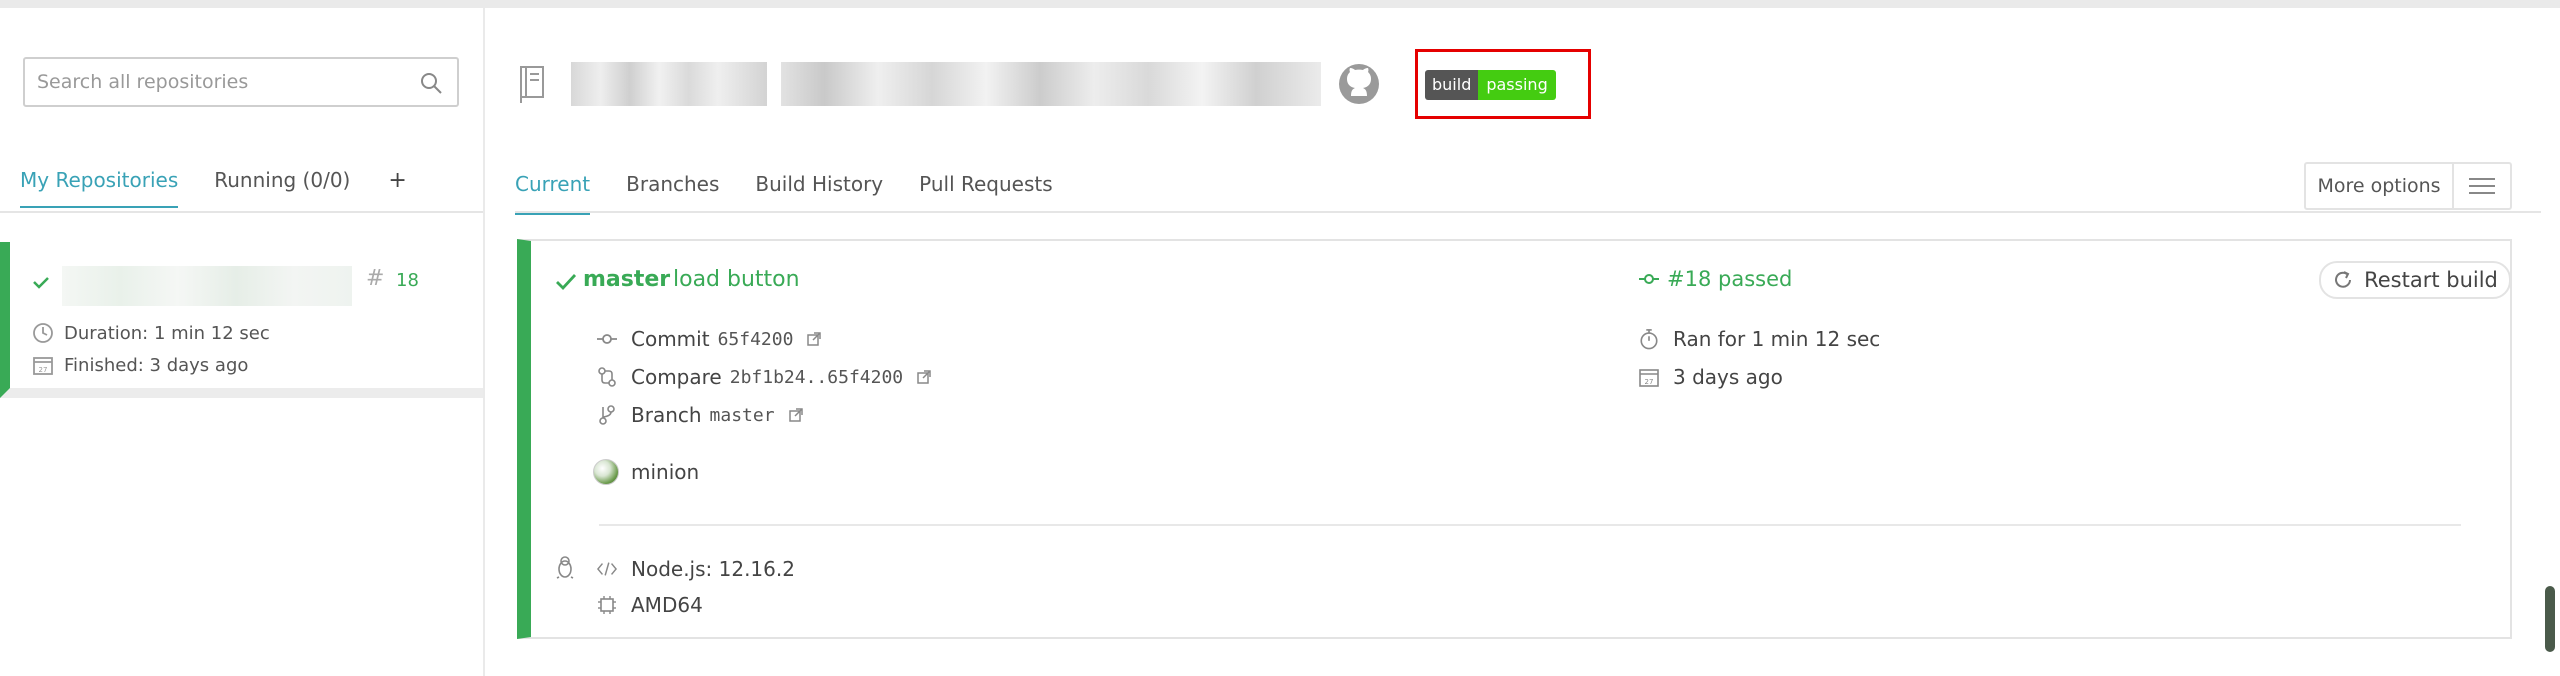  What do you see at coordinates (1730, 279) in the screenshot?
I see `build-status-text: #18 passed` at bounding box center [1730, 279].